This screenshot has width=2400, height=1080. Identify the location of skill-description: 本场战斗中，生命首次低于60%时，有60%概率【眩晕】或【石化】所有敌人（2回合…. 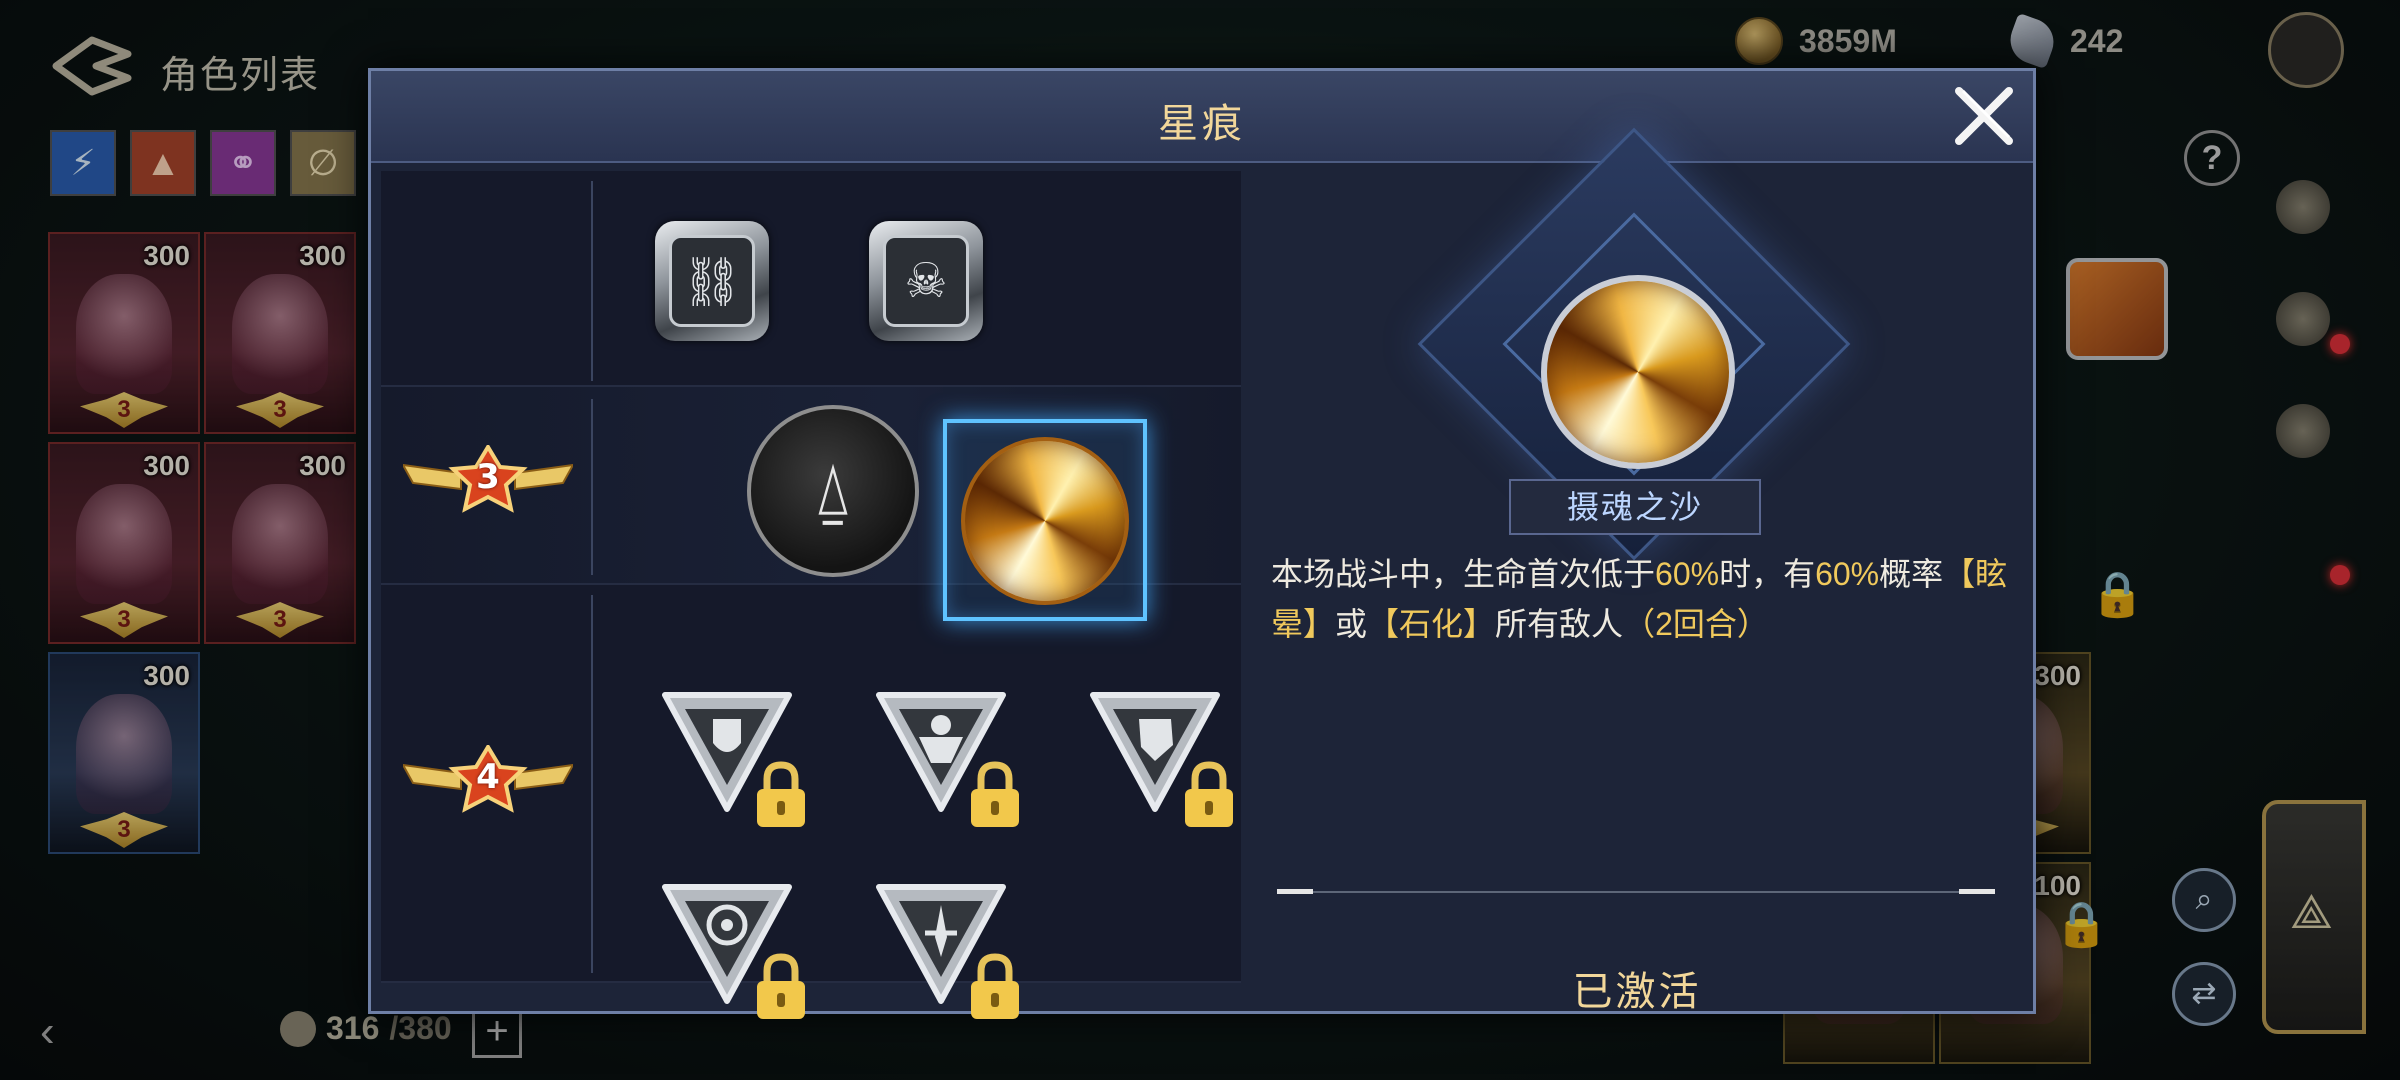
(1641, 599).